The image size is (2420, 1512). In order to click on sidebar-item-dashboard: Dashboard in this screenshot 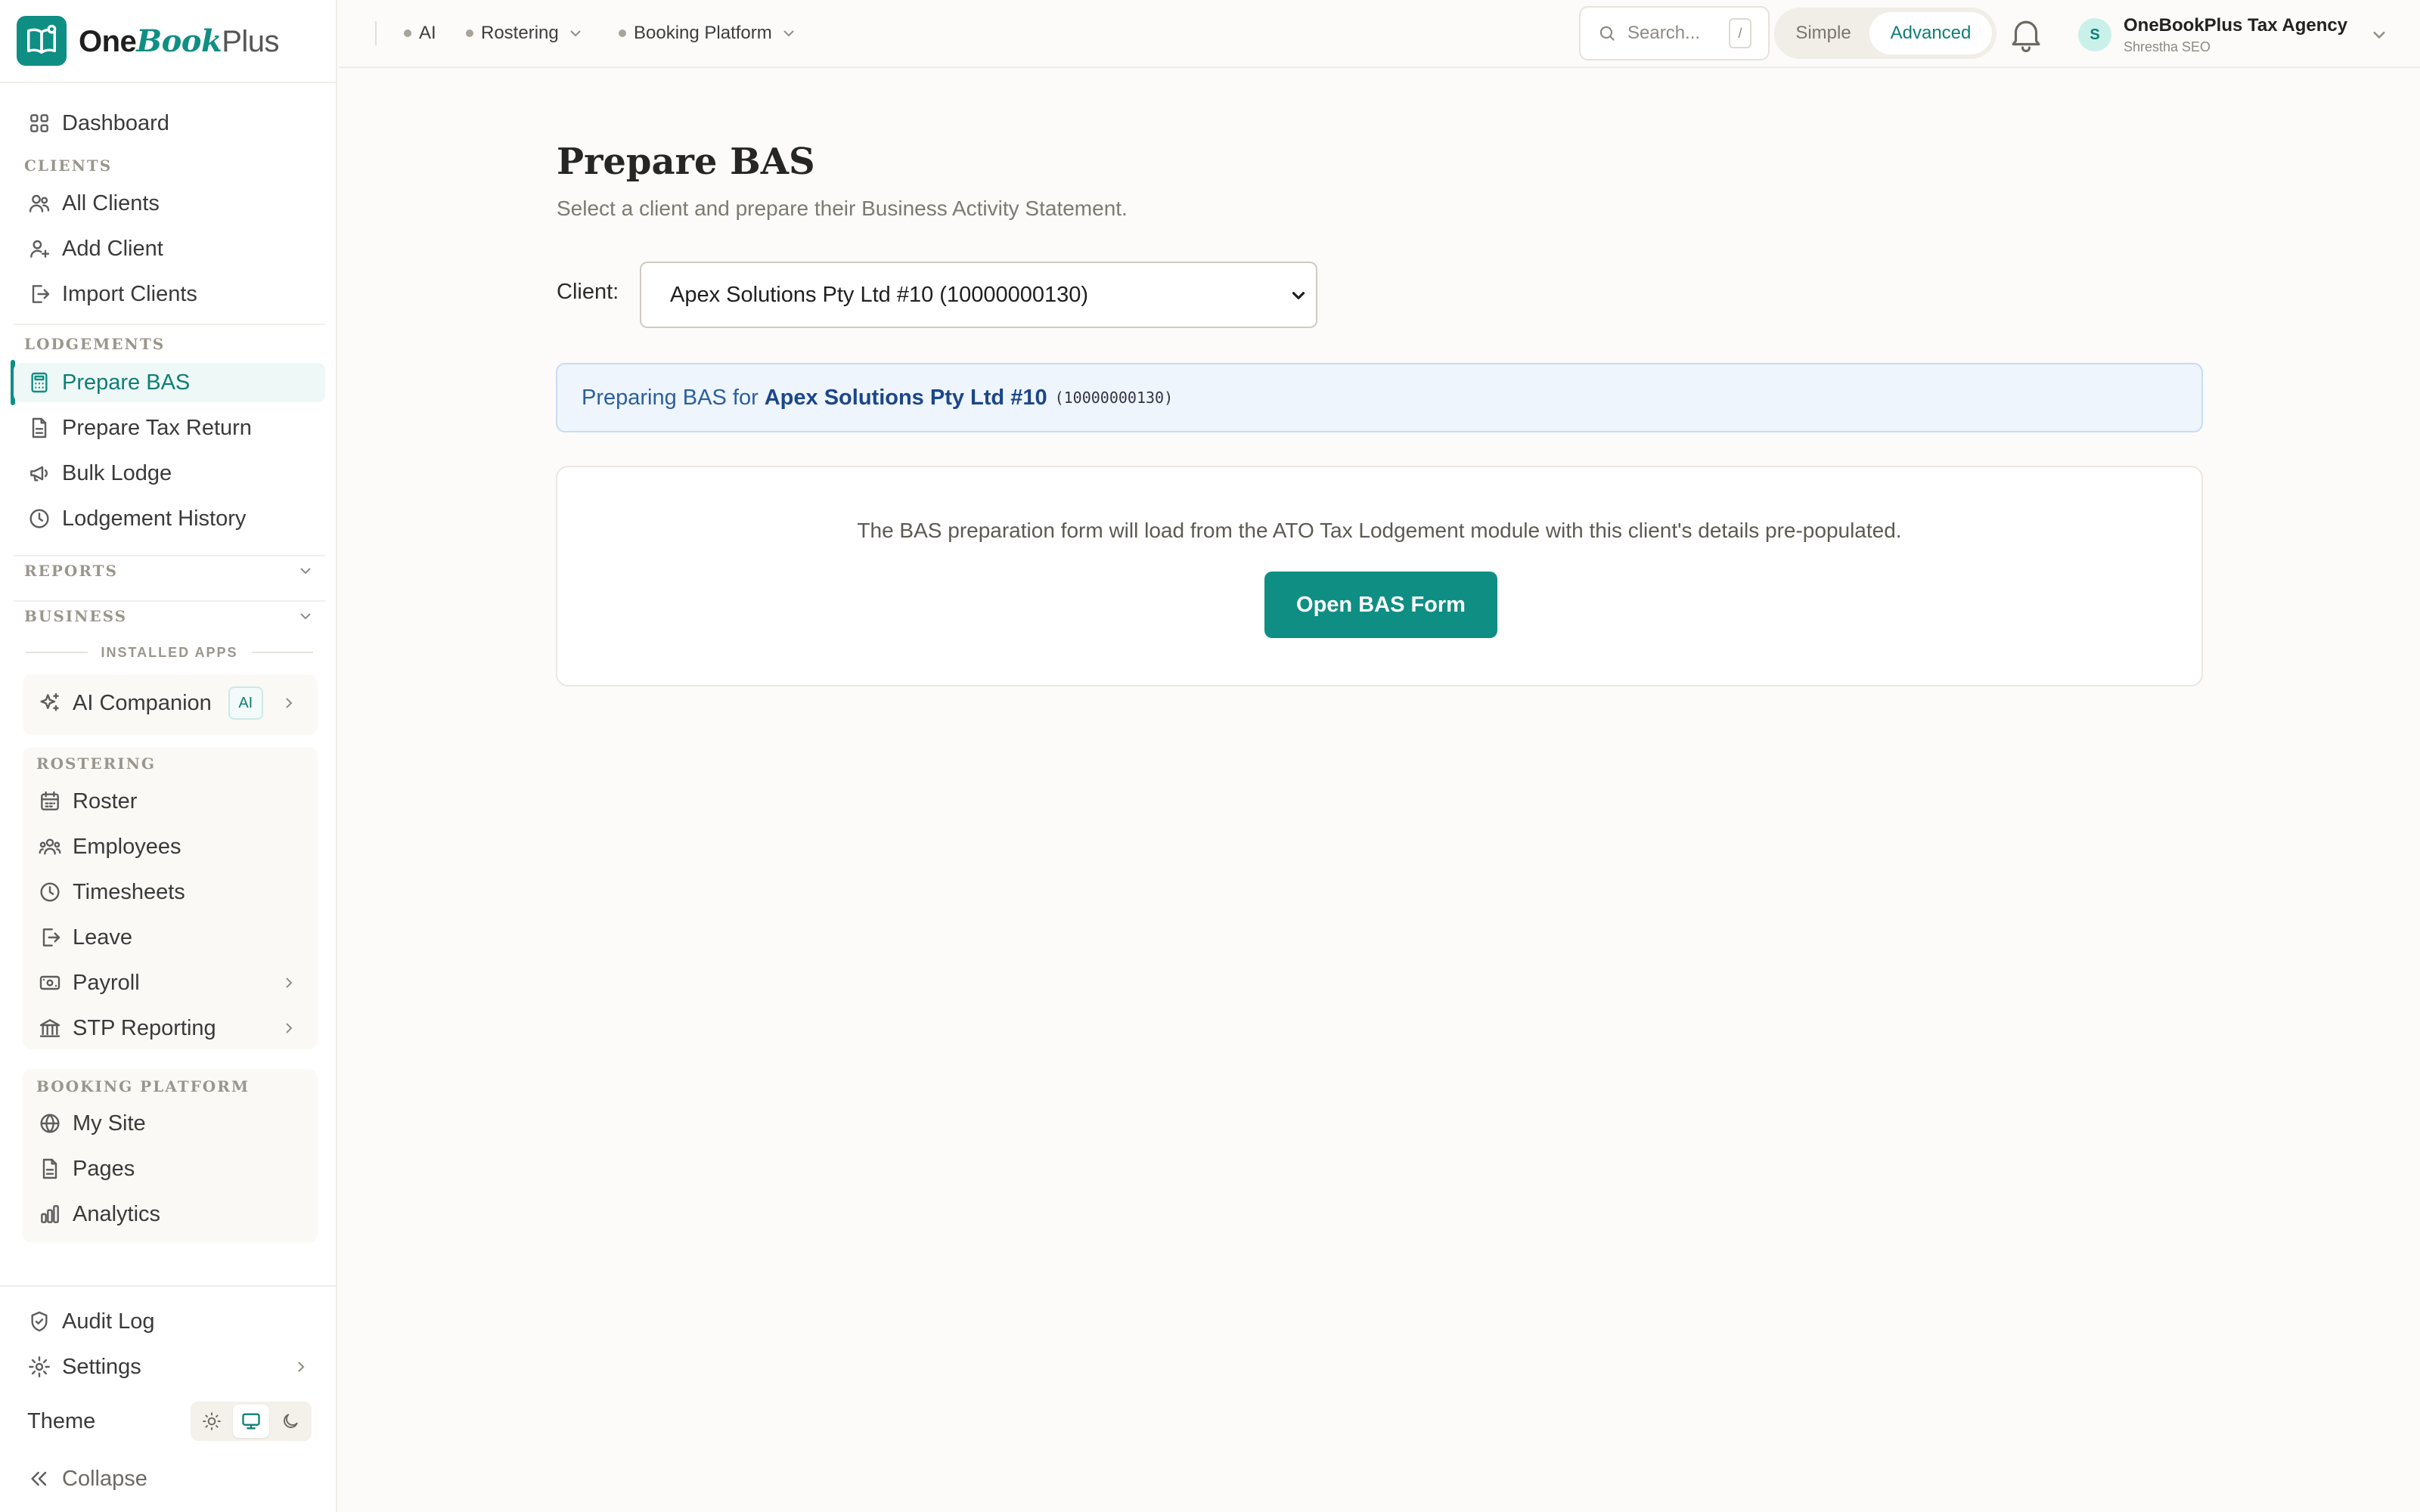, I will do `click(169, 123)`.